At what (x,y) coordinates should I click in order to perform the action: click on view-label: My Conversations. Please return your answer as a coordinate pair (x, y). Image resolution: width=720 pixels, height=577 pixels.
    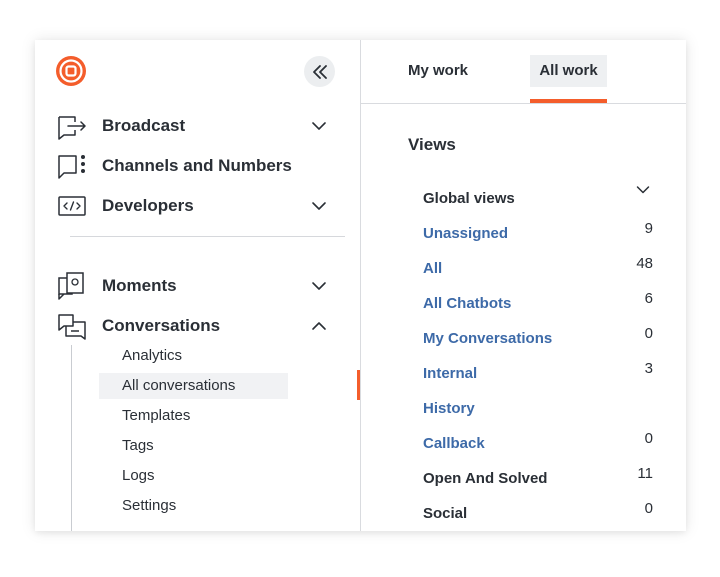
    Looking at the image, I should click on (488, 338).